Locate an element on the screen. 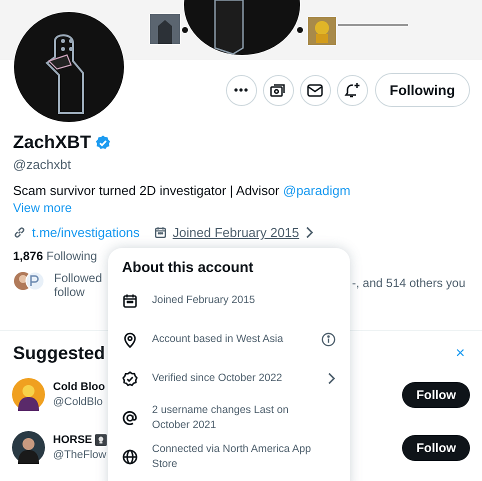 The width and height of the screenshot is (482, 481). profile-bio: Scam survivor turned 2D investigator | Advisor @paradigm is located at coordinates (182, 190).